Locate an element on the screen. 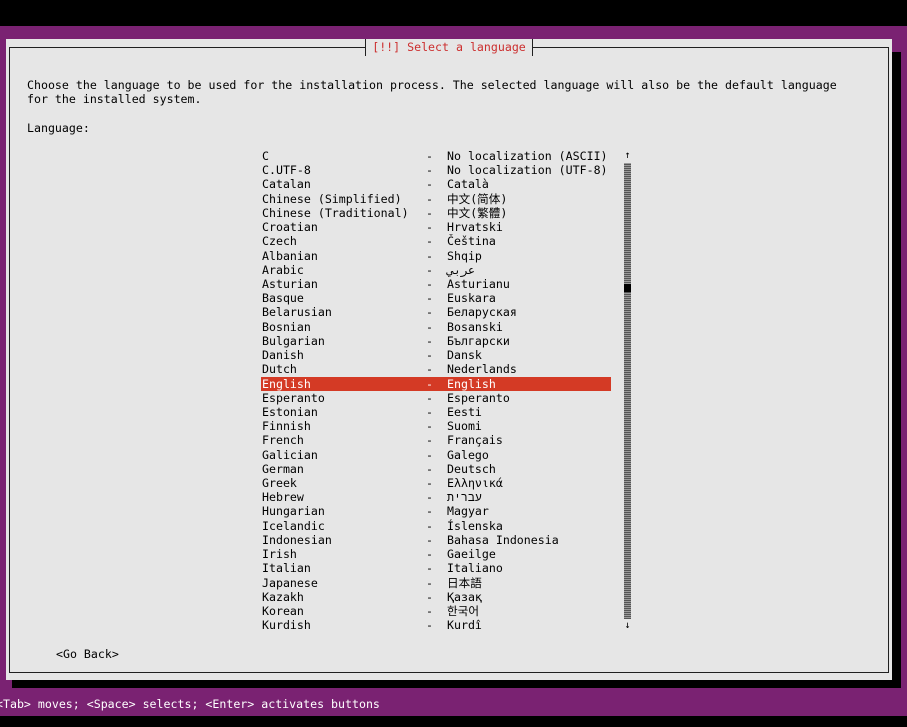 The image size is (907, 727). language-option: Hebrew - עברית is located at coordinates (436, 497).